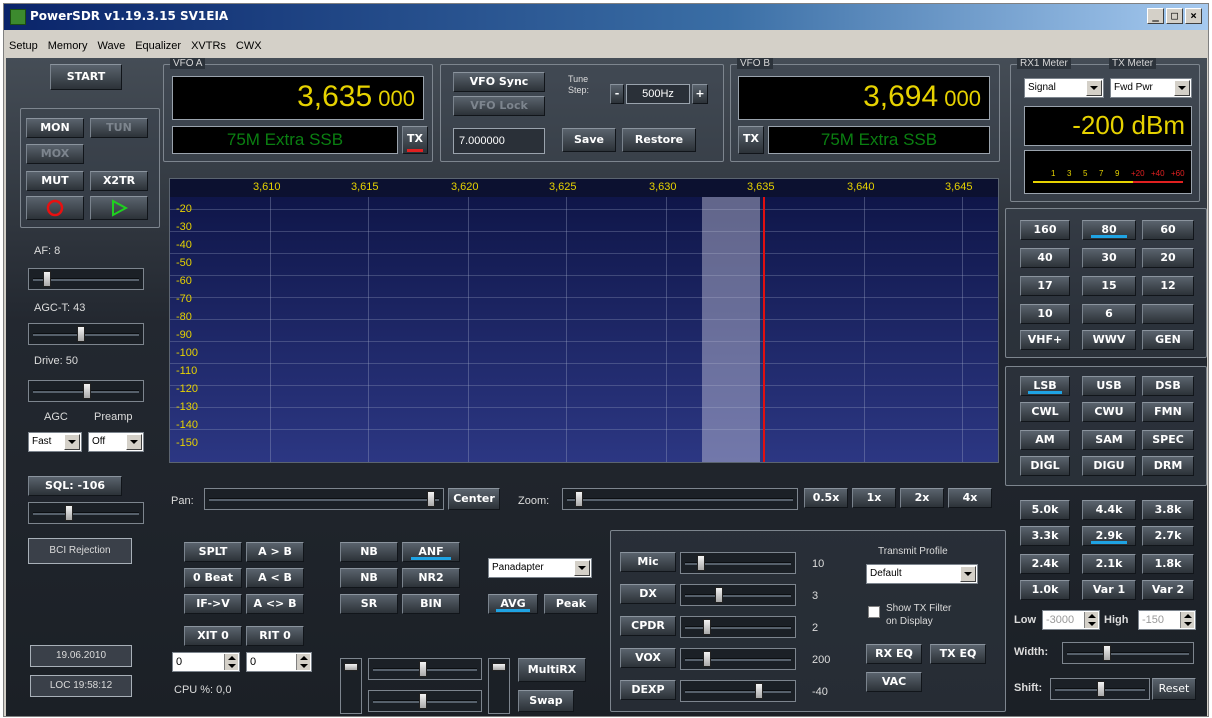  I want to click on filter-var2-button: Var 2, so click(1168, 590).